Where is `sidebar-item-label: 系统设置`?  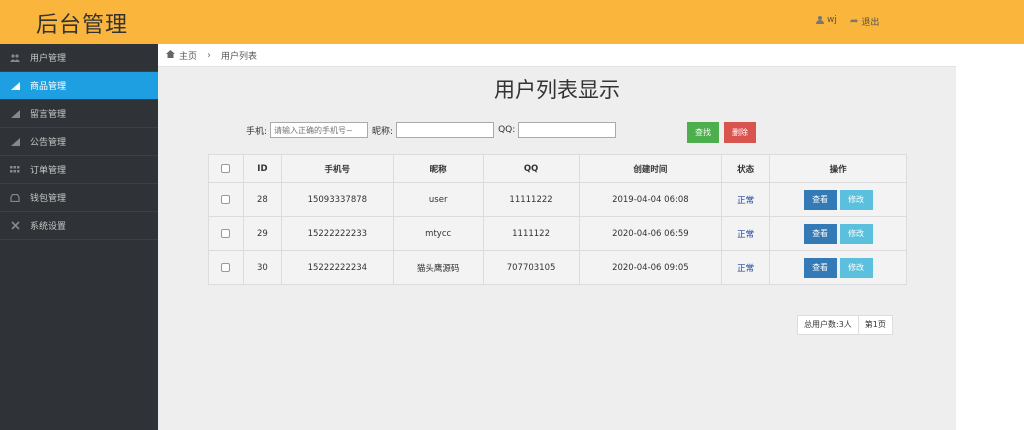
sidebar-item-label: 系统设置 is located at coordinates (48, 227).